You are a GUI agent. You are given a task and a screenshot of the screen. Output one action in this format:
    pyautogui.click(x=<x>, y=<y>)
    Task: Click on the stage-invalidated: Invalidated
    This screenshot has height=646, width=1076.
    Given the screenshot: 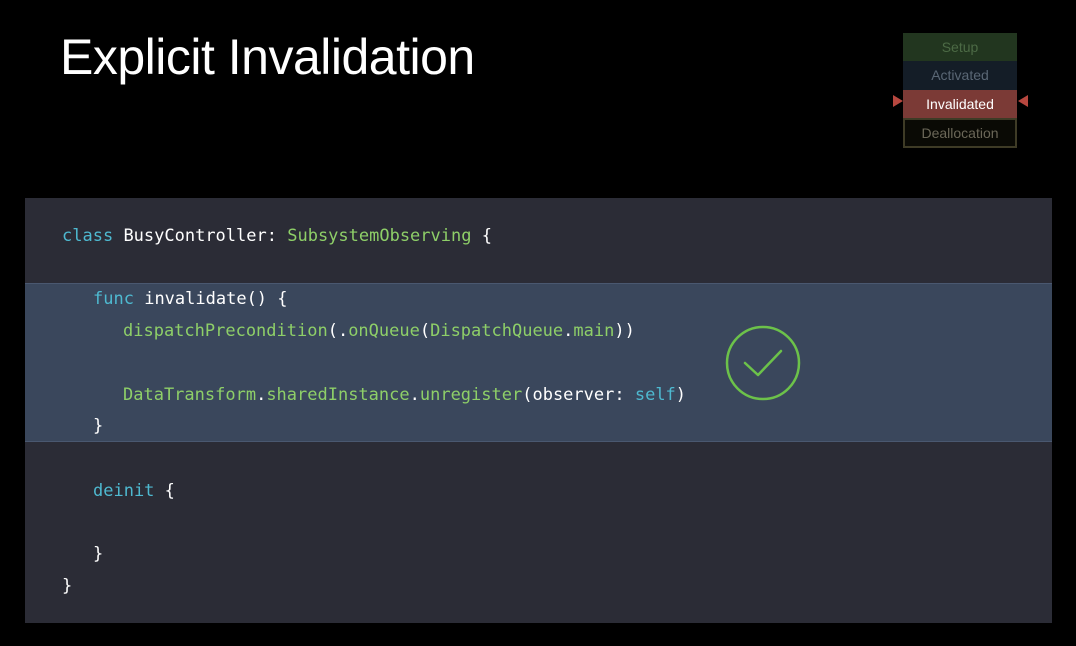 What is the action you would take?
    pyautogui.click(x=960, y=104)
    